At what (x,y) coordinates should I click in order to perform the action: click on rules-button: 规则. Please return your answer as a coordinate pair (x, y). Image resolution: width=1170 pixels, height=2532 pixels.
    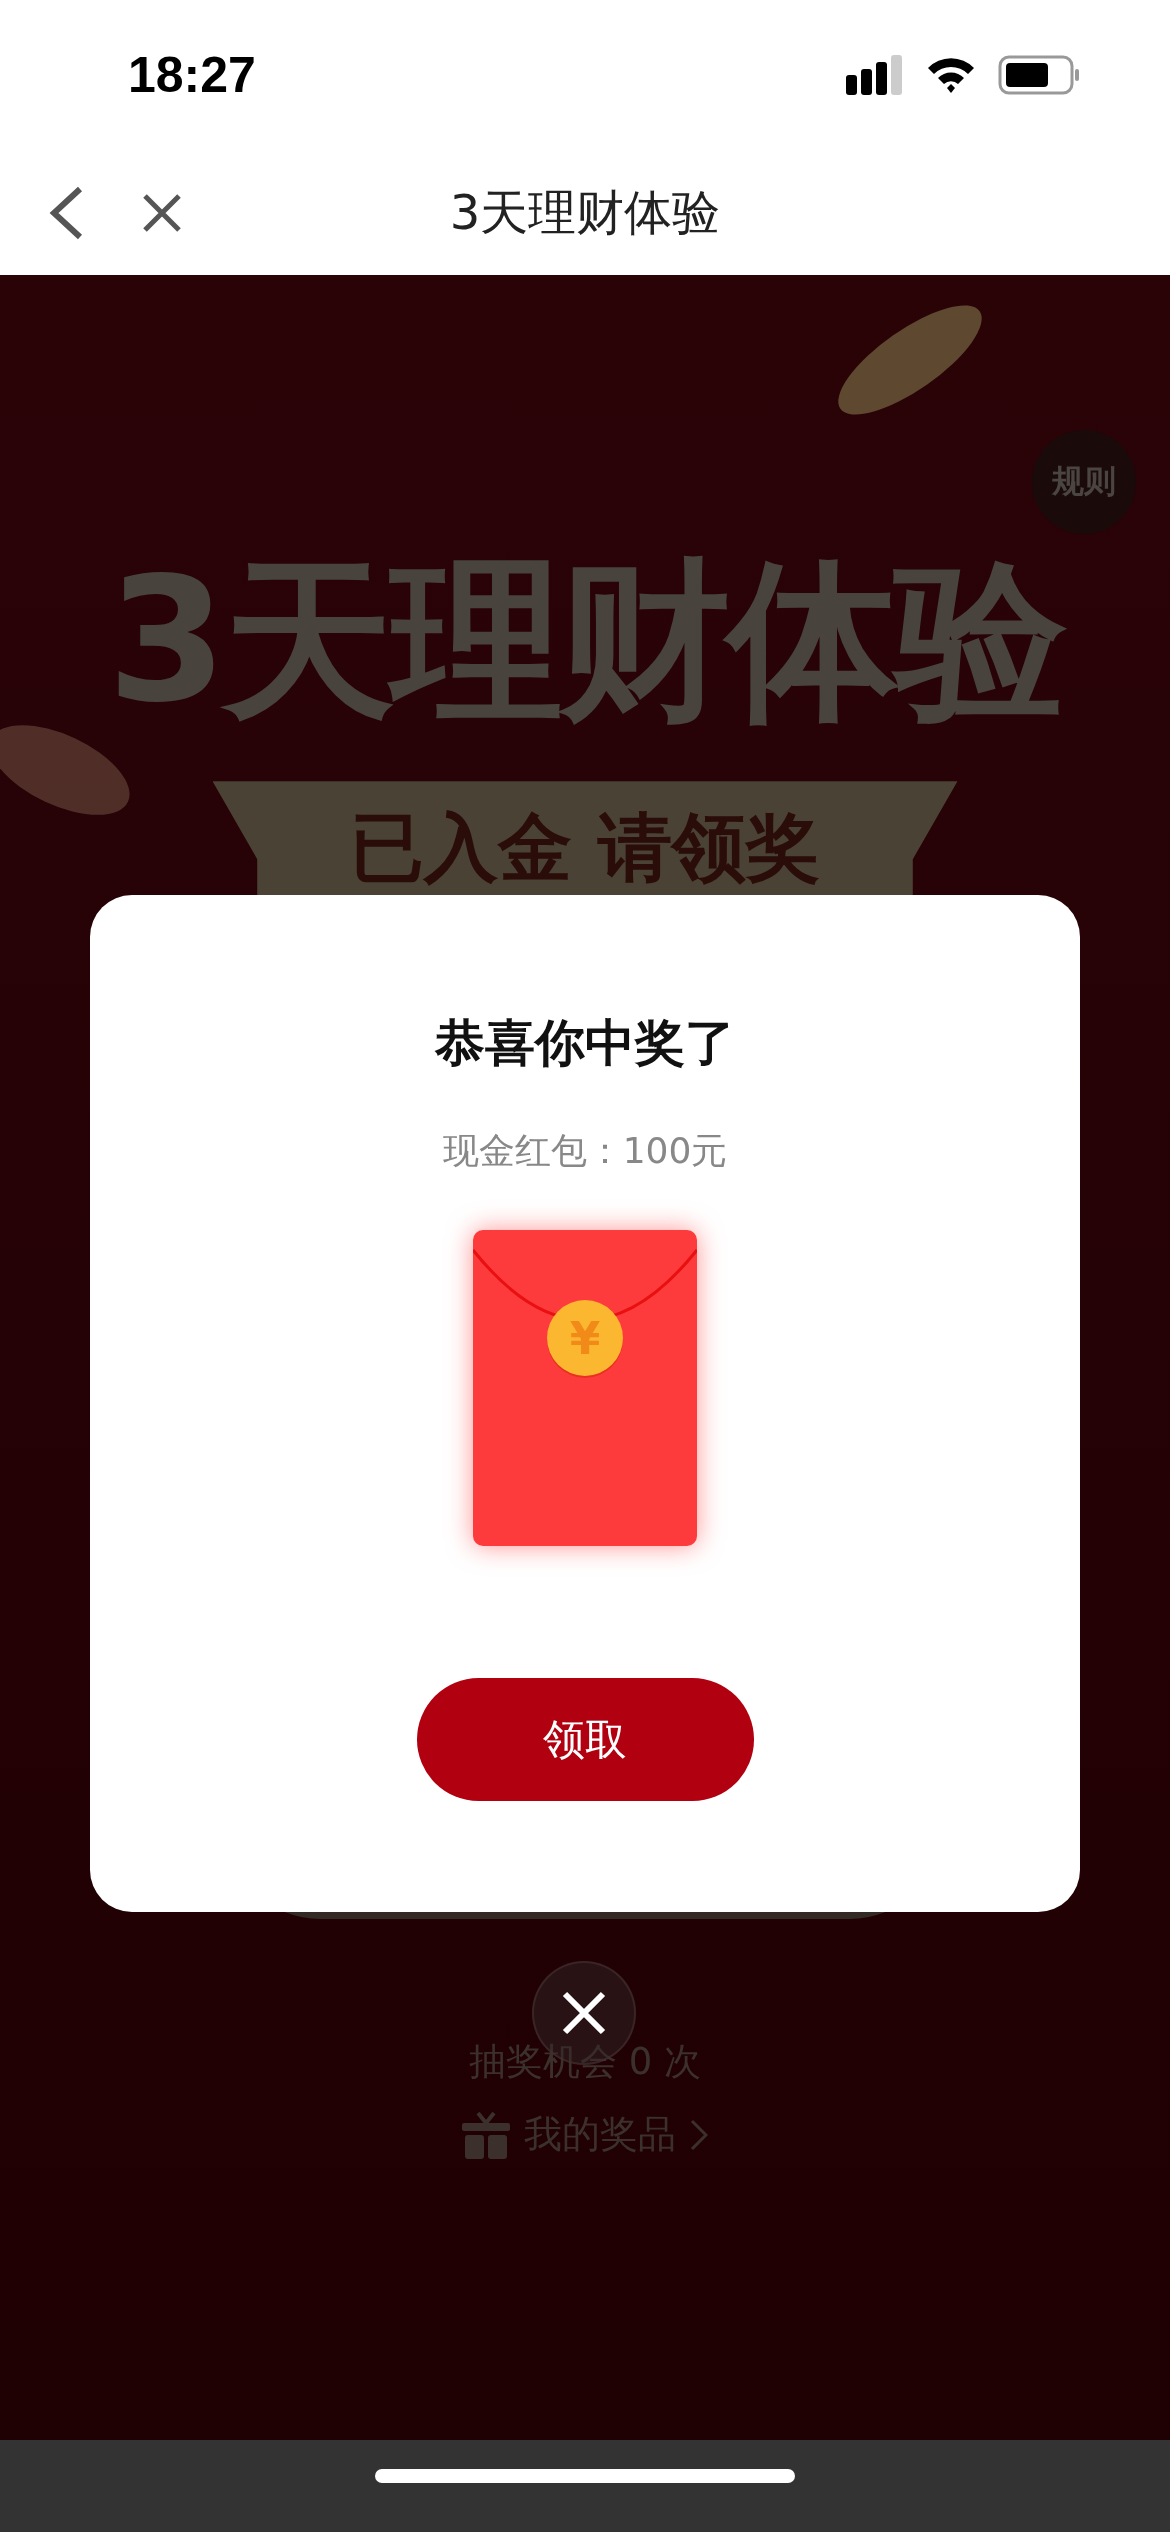
    Looking at the image, I should click on (1084, 482).